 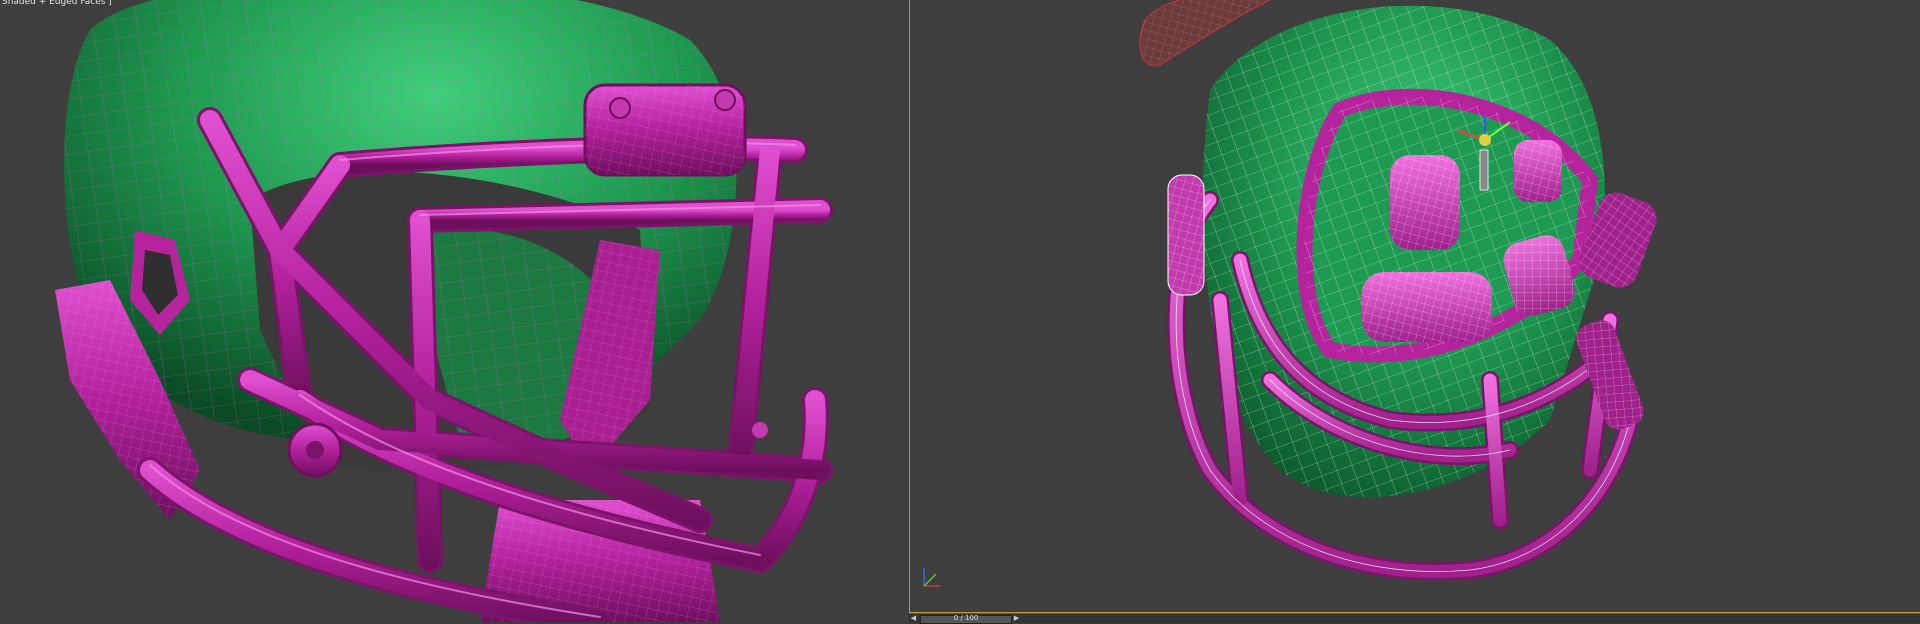 What do you see at coordinates (931, 577) in the screenshot?
I see `axis-tripod-icon` at bounding box center [931, 577].